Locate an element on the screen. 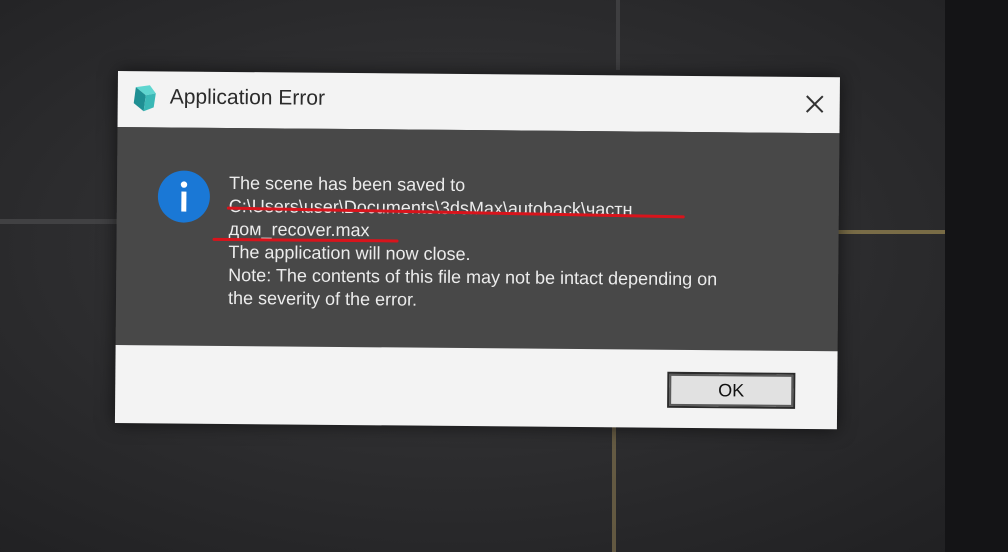  3dsmax-icon is located at coordinates (146, 98).